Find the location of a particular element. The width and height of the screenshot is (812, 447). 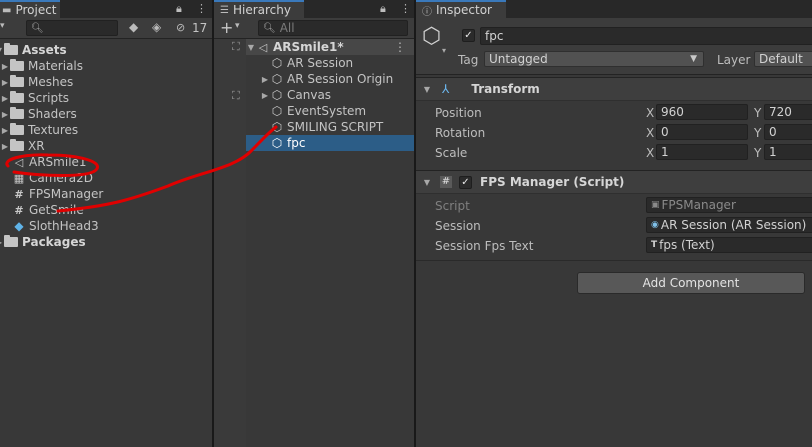

inspector-tabbar: ⓘ Inspector is located at coordinates (614, 9).